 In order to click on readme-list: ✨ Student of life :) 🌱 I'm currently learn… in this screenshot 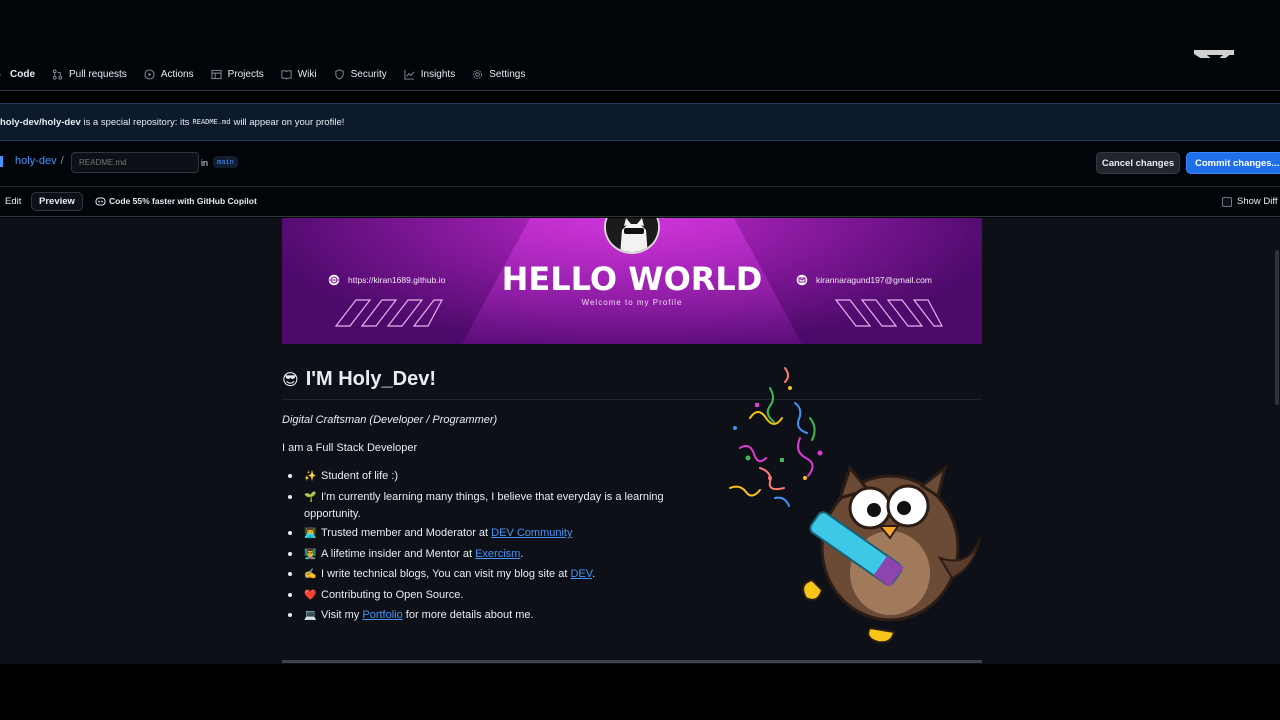, I will do `click(486, 548)`.